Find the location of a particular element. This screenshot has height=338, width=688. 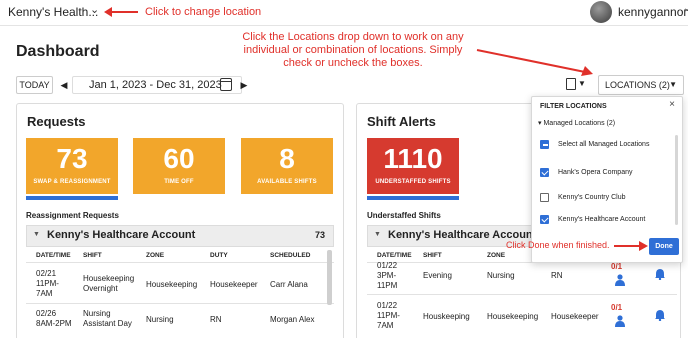

locations-dropdown-button: LOCATIONS (2) ▼ is located at coordinates (641, 85).